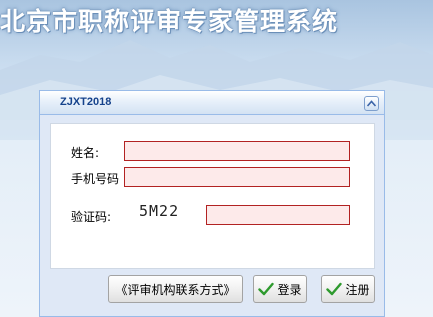 Image resolution: width=433 pixels, height=317 pixels. I want to click on name-label: 姓名:, so click(85, 153).